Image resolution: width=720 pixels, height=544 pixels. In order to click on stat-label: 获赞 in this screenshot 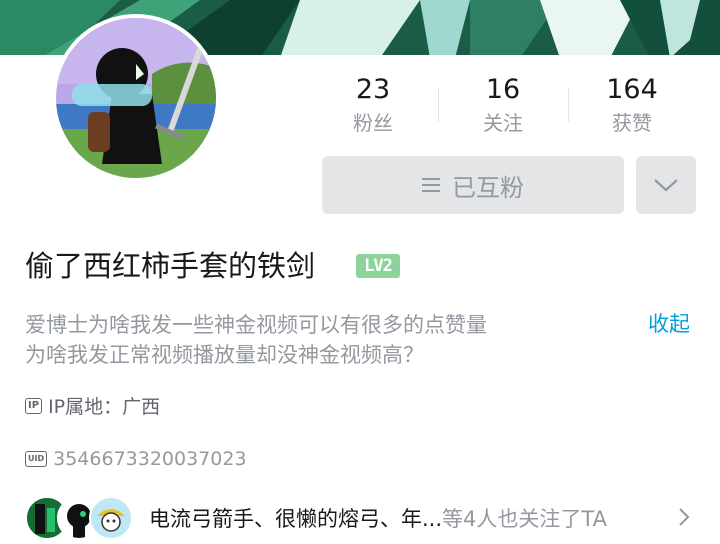, I will do `click(632, 123)`.